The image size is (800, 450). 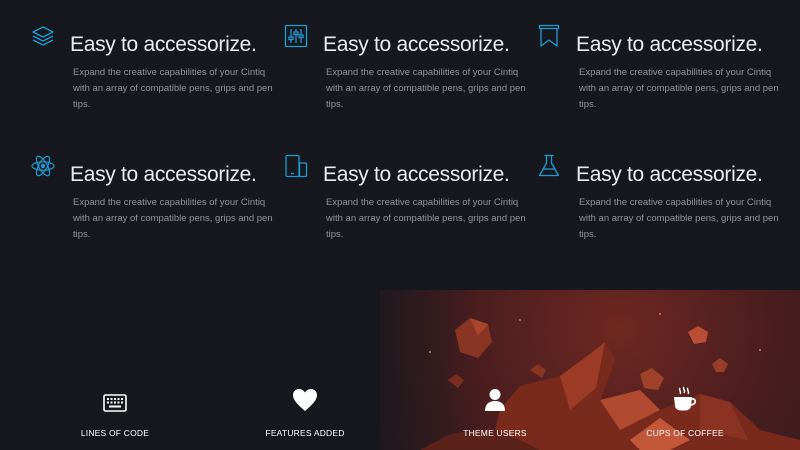 I want to click on user-icon, so click(x=495, y=399).